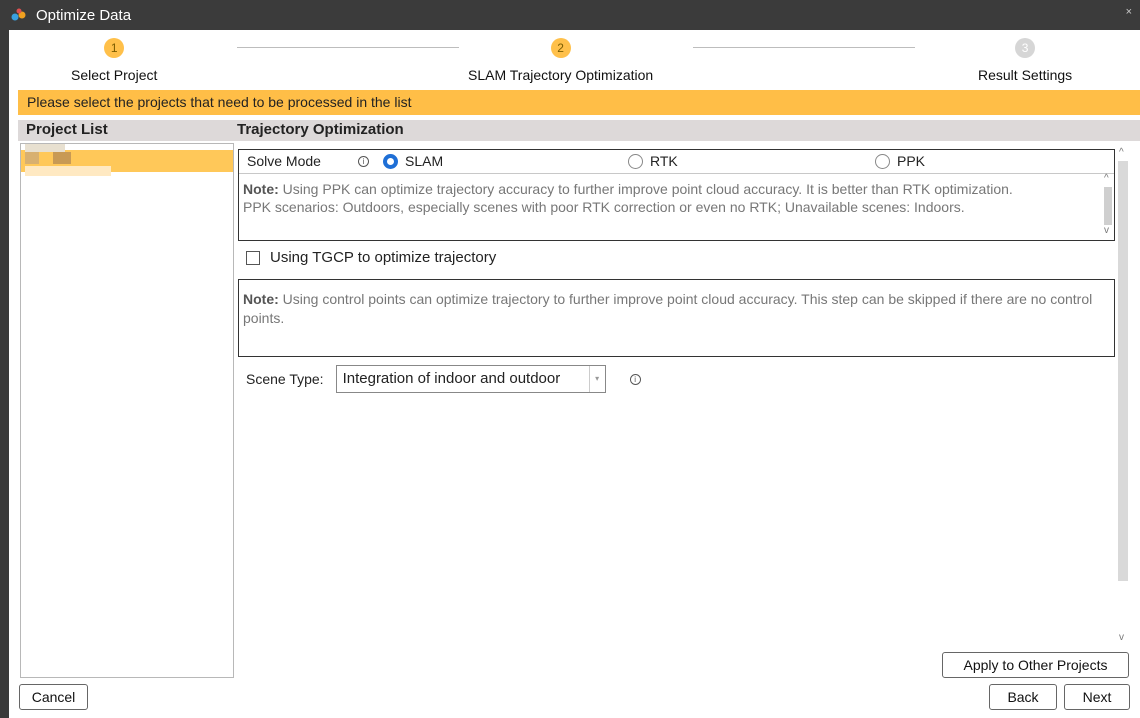 Image resolution: width=1140 pixels, height=718 pixels. I want to click on step-slam-trajectory: 2 SLAM Trajectory Optimization, so click(560, 60).